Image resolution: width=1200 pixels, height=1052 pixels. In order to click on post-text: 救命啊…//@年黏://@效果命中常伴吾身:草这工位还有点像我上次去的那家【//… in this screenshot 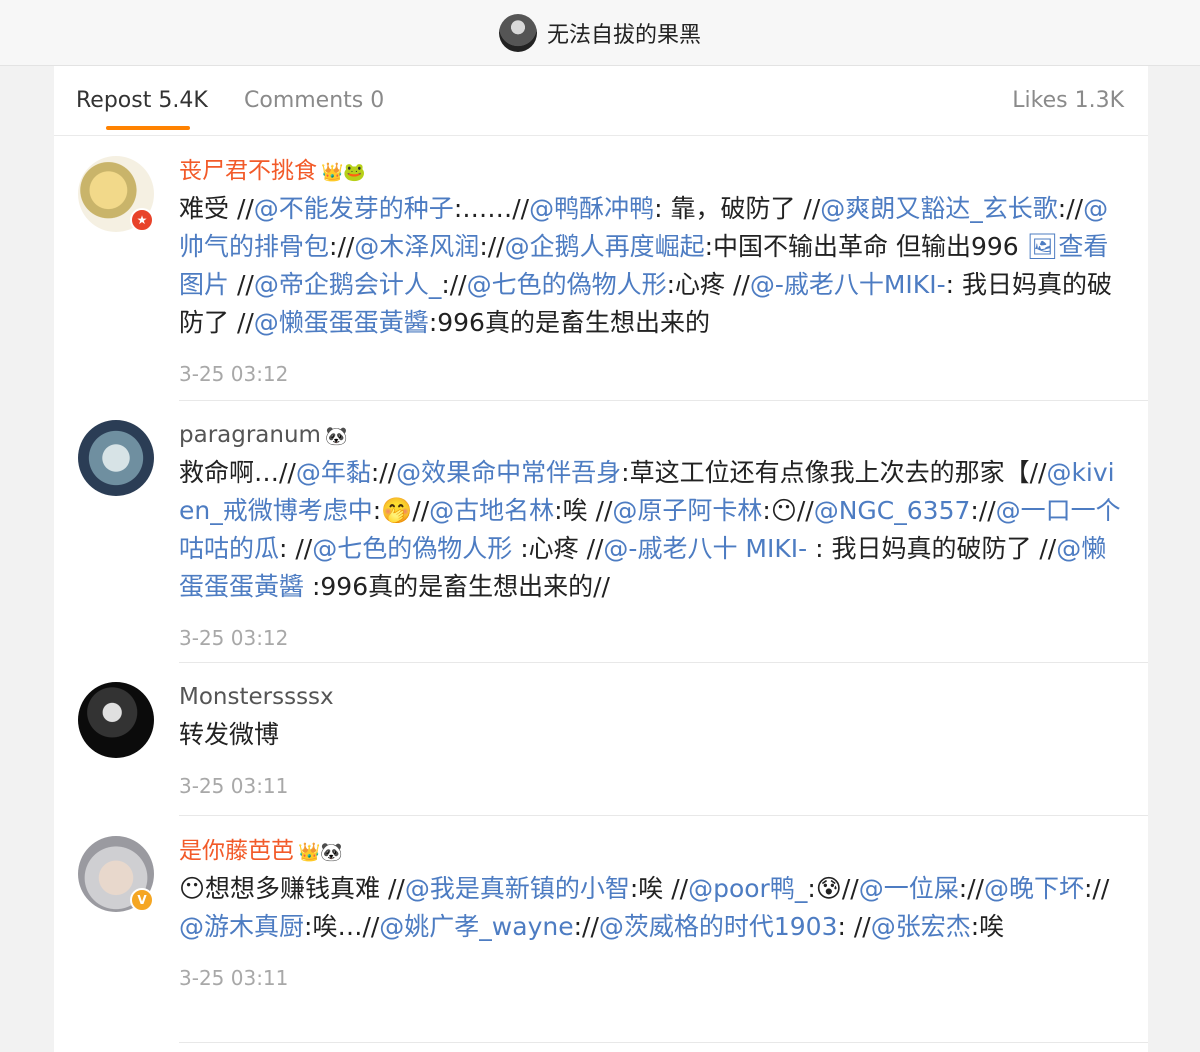, I will do `click(650, 529)`.